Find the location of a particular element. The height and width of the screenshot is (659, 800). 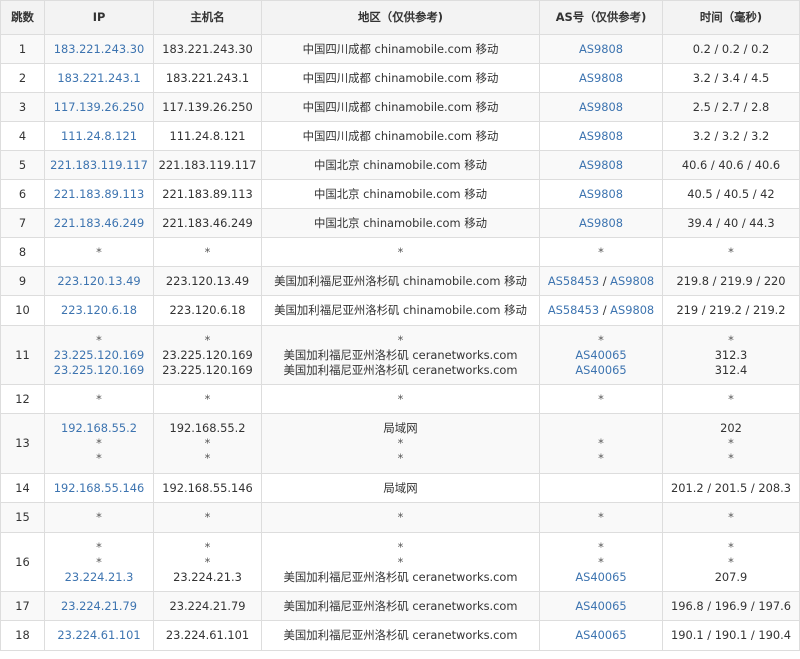

column-header-hostname: 主机名 is located at coordinates (207, 17).